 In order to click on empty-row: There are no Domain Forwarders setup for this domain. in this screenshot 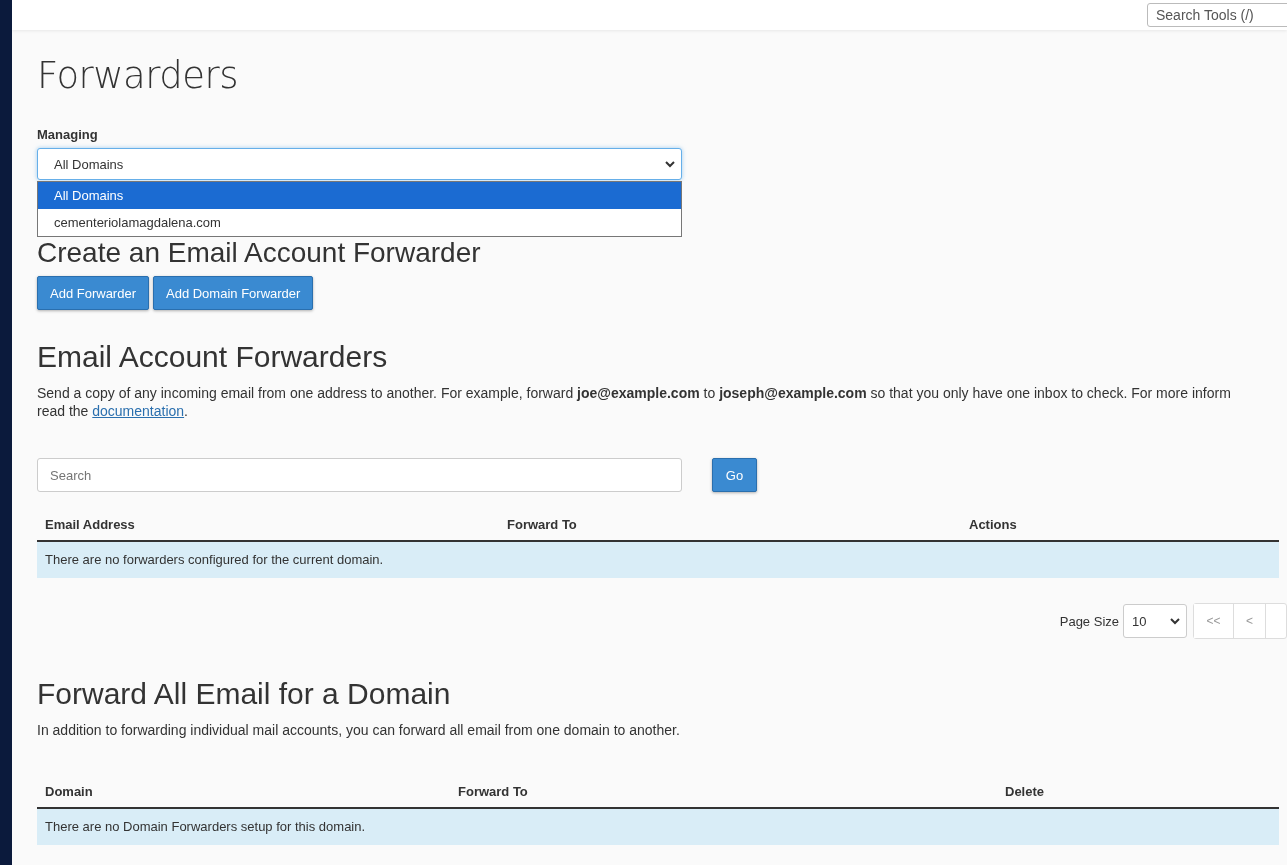, I will do `click(658, 827)`.